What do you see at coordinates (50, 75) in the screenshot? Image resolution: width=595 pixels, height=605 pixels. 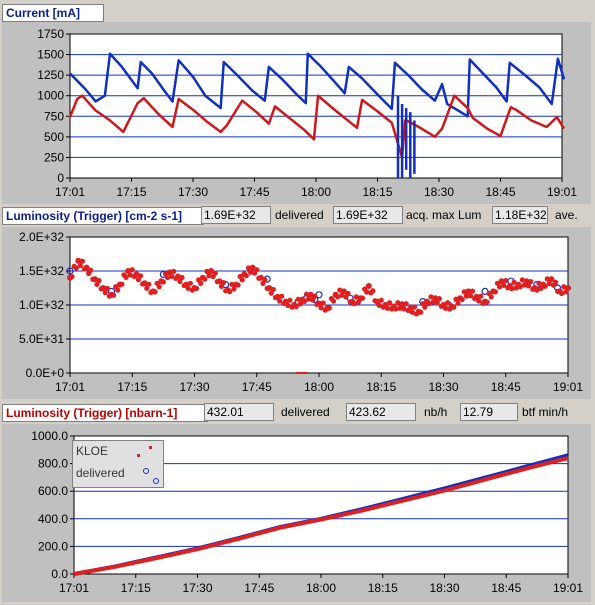 I see `y-tick-label: 1250` at bounding box center [50, 75].